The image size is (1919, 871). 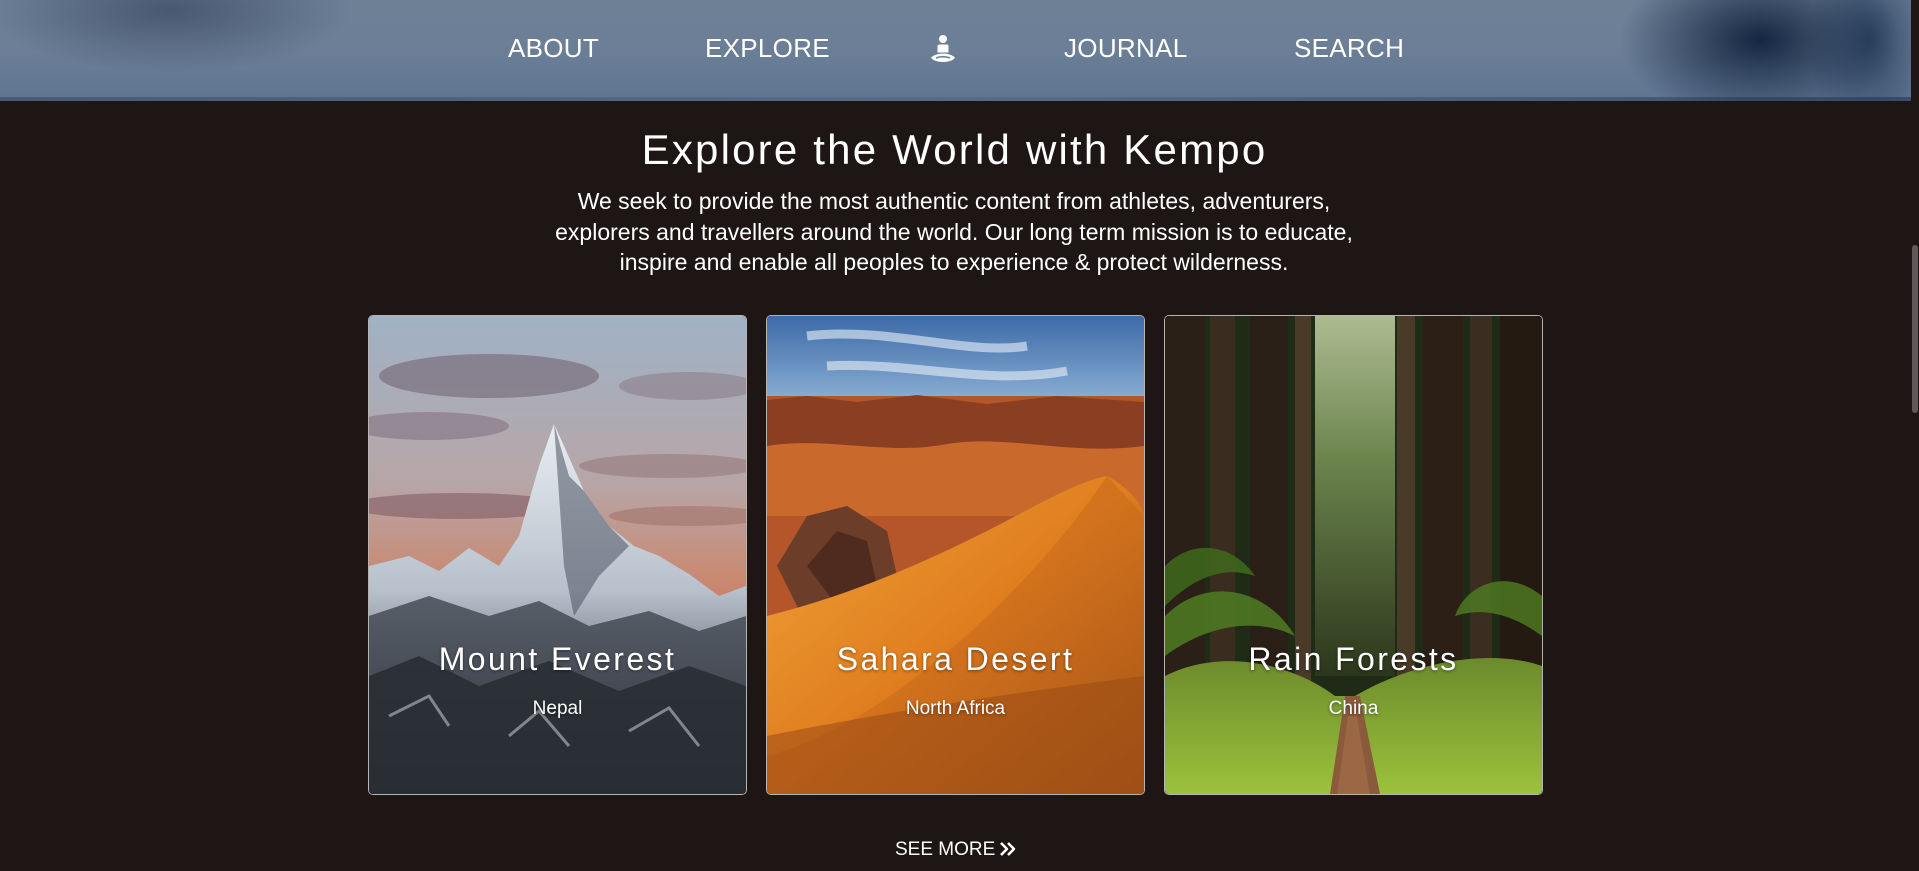 I want to click on mountain-image, so click(x=557, y=555).